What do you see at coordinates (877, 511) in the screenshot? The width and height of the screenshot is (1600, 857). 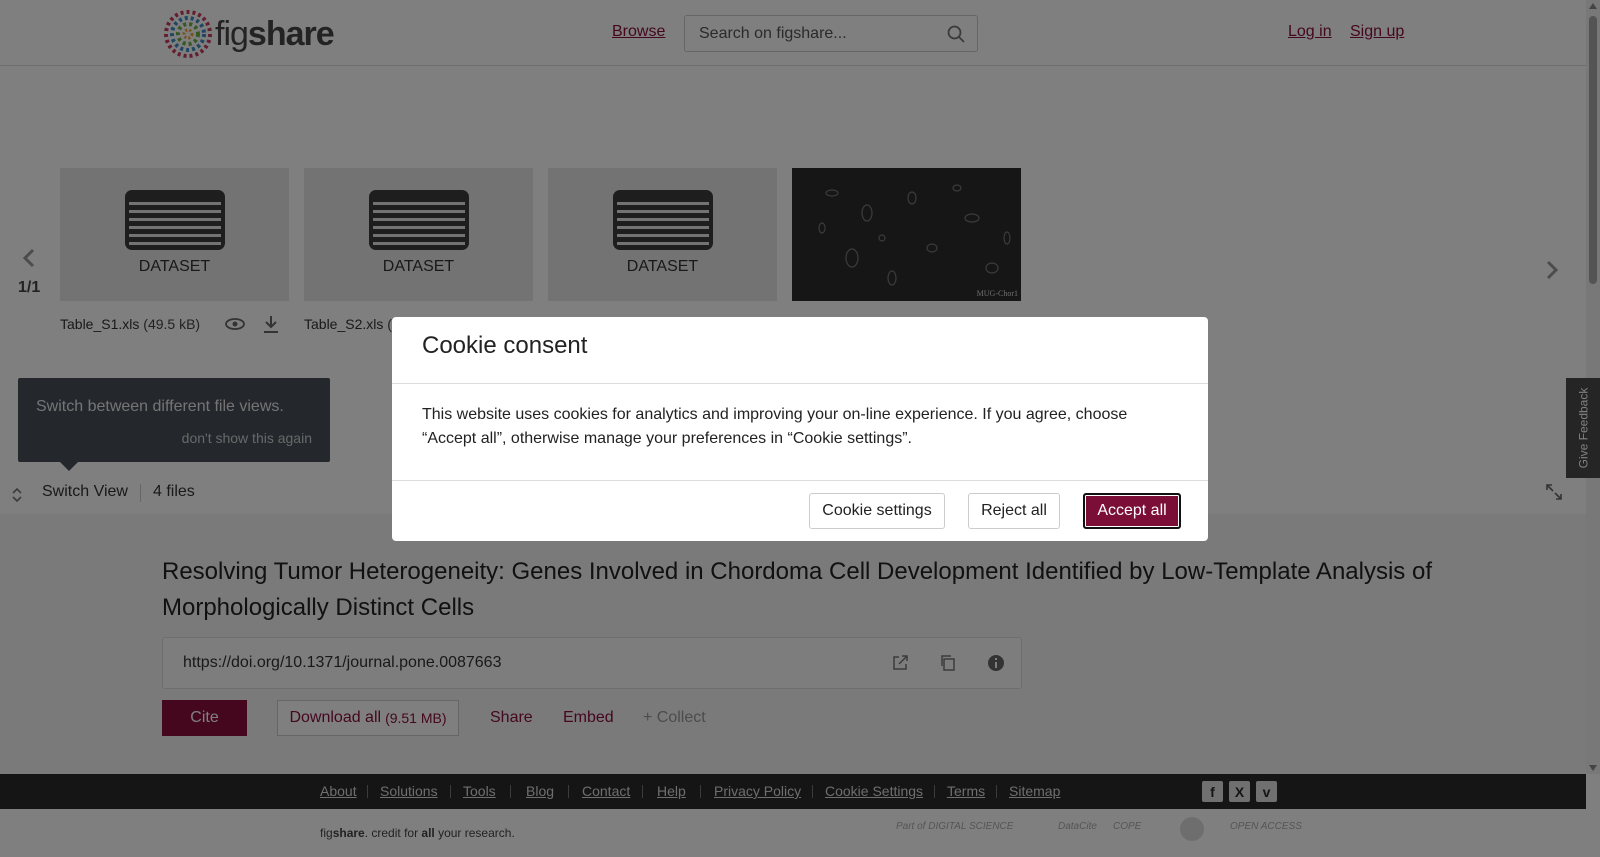 I see `cookie-settings-button: Cookie settings` at bounding box center [877, 511].